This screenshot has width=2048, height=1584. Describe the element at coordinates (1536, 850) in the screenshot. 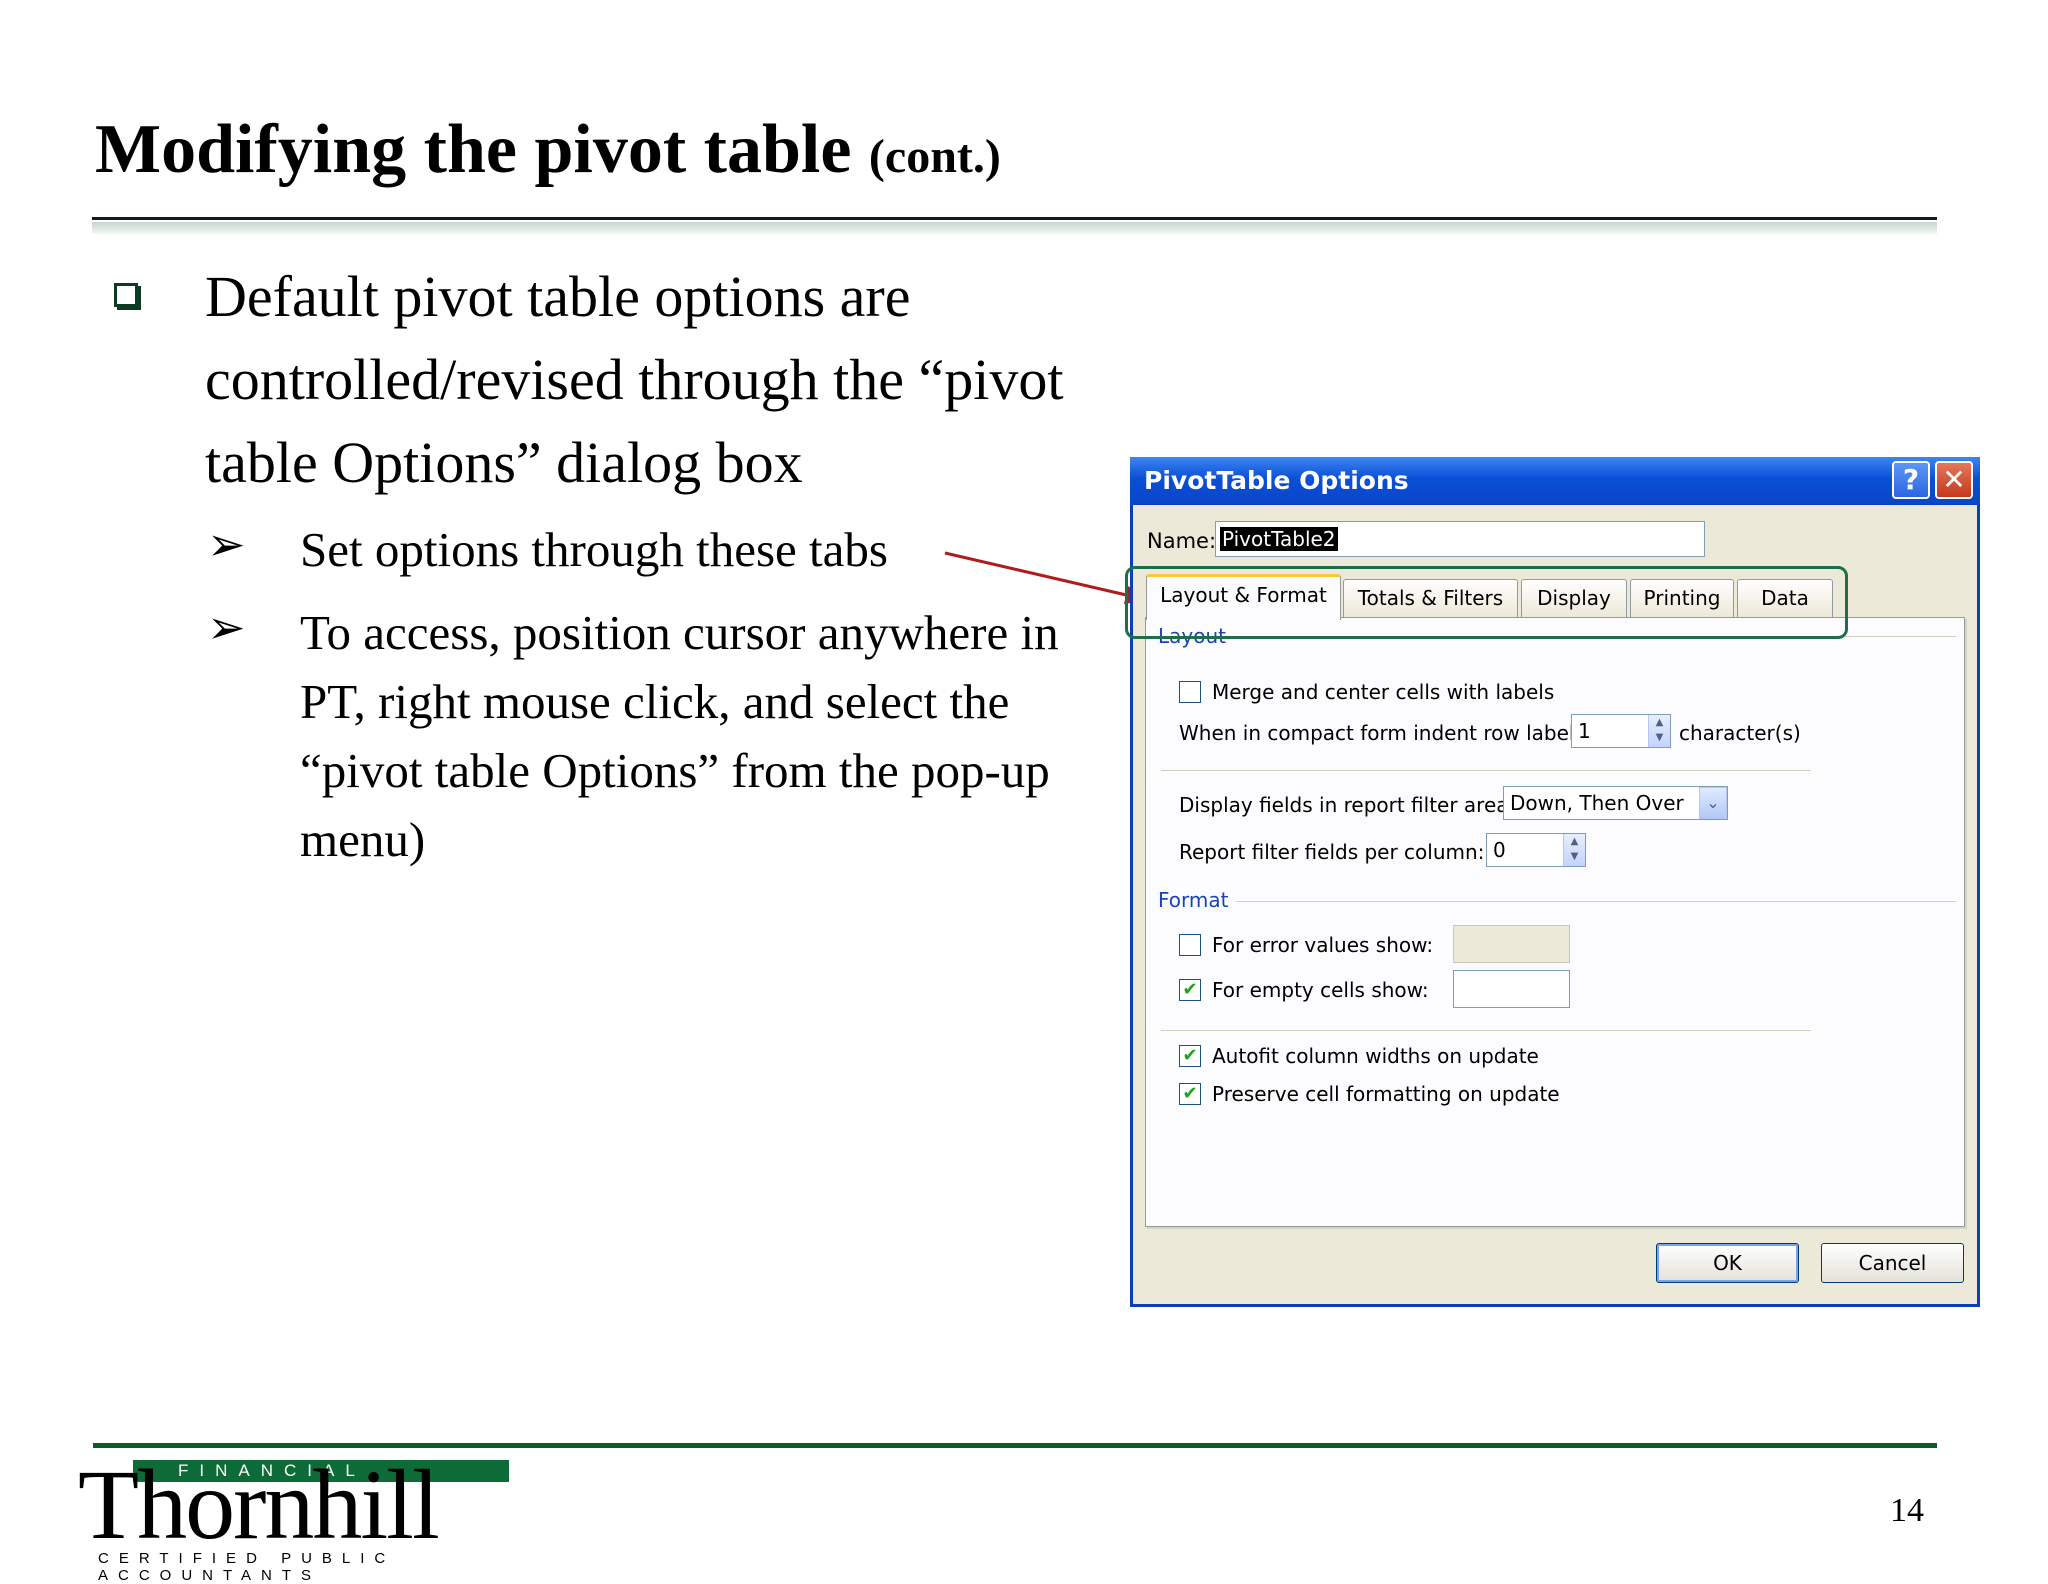

I see `filter-fields-input: 0 ▲ ▼` at that location.